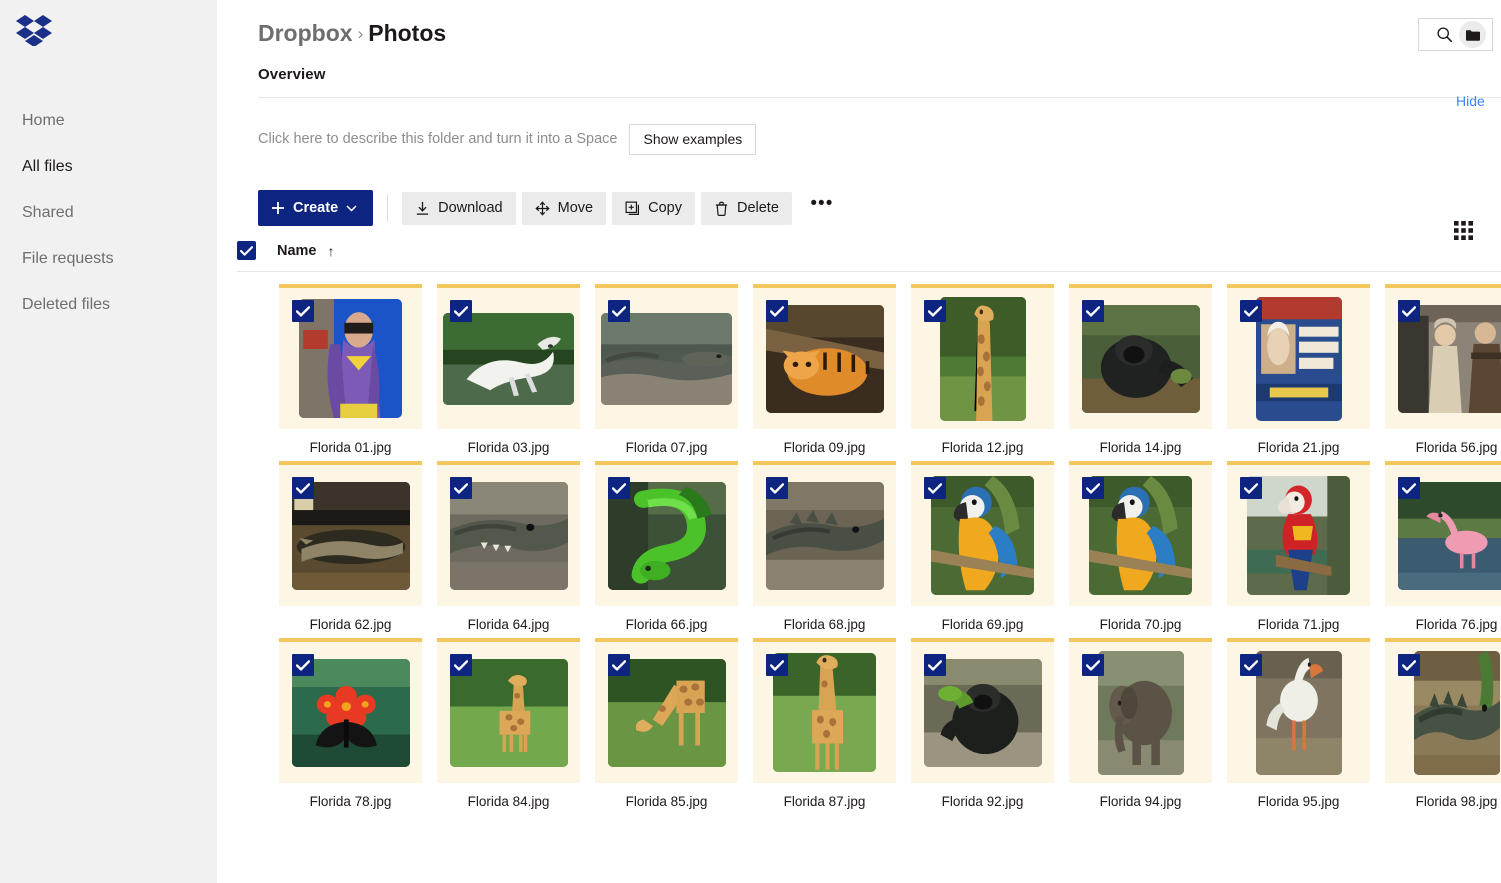  Describe the element at coordinates (693, 139) in the screenshot. I see `show-examples-button: Show examples` at that location.